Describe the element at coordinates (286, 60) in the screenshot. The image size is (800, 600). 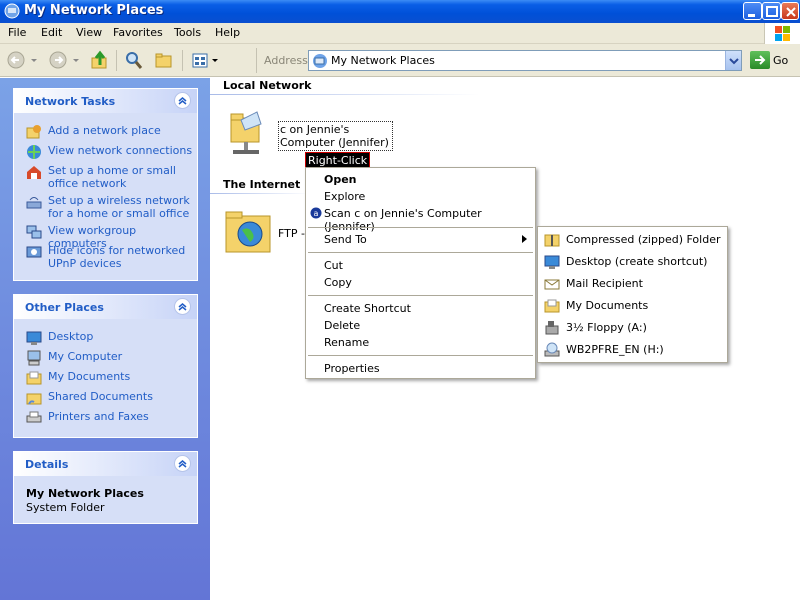
I see `address-label: Address` at that location.